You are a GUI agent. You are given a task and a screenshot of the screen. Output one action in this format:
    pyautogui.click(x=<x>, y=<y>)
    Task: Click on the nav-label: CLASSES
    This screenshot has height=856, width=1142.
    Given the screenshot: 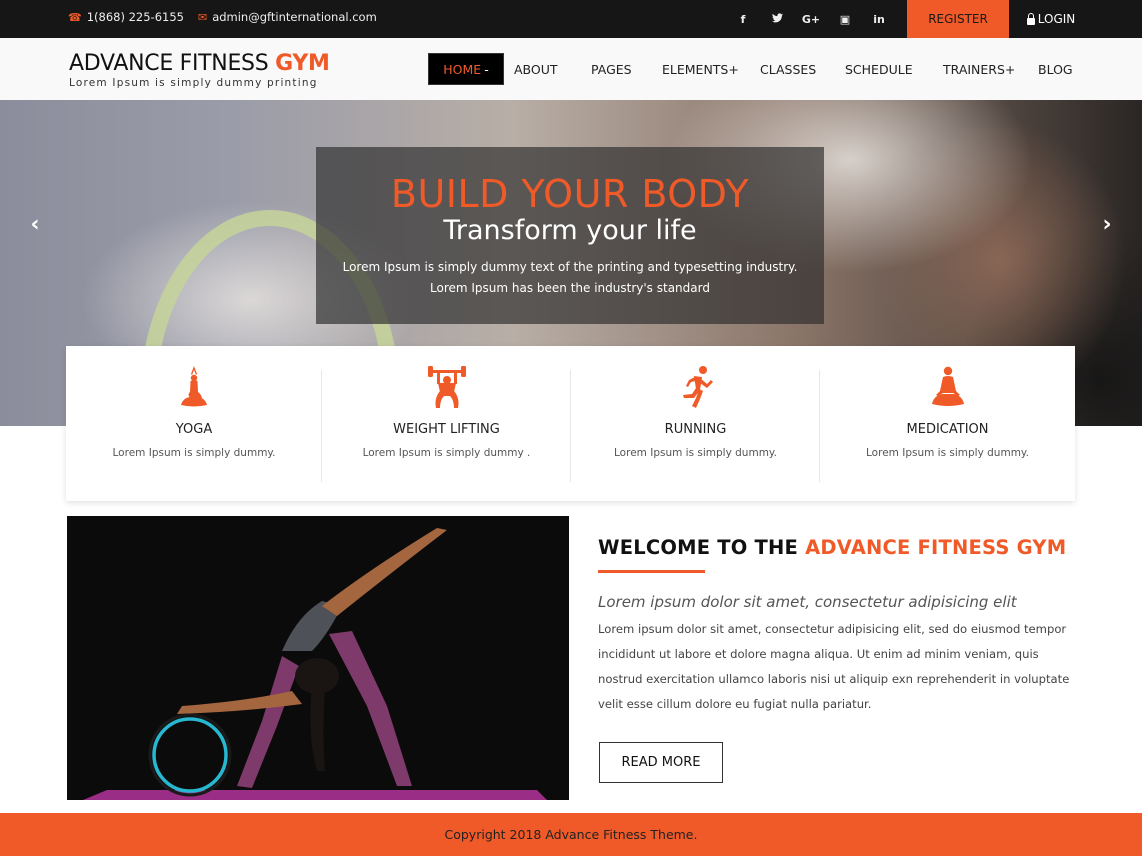 What is the action you would take?
    pyautogui.click(x=788, y=69)
    